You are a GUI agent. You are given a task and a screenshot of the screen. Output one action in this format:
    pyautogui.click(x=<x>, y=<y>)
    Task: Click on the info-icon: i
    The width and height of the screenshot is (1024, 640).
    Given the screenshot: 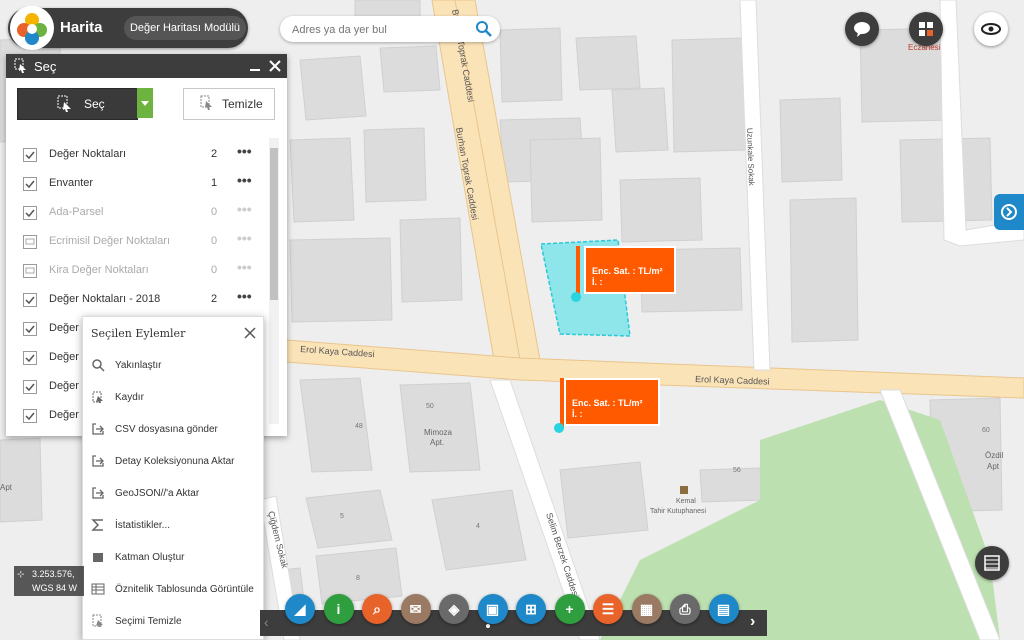 What is the action you would take?
    pyautogui.click(x=338, y=609)
    